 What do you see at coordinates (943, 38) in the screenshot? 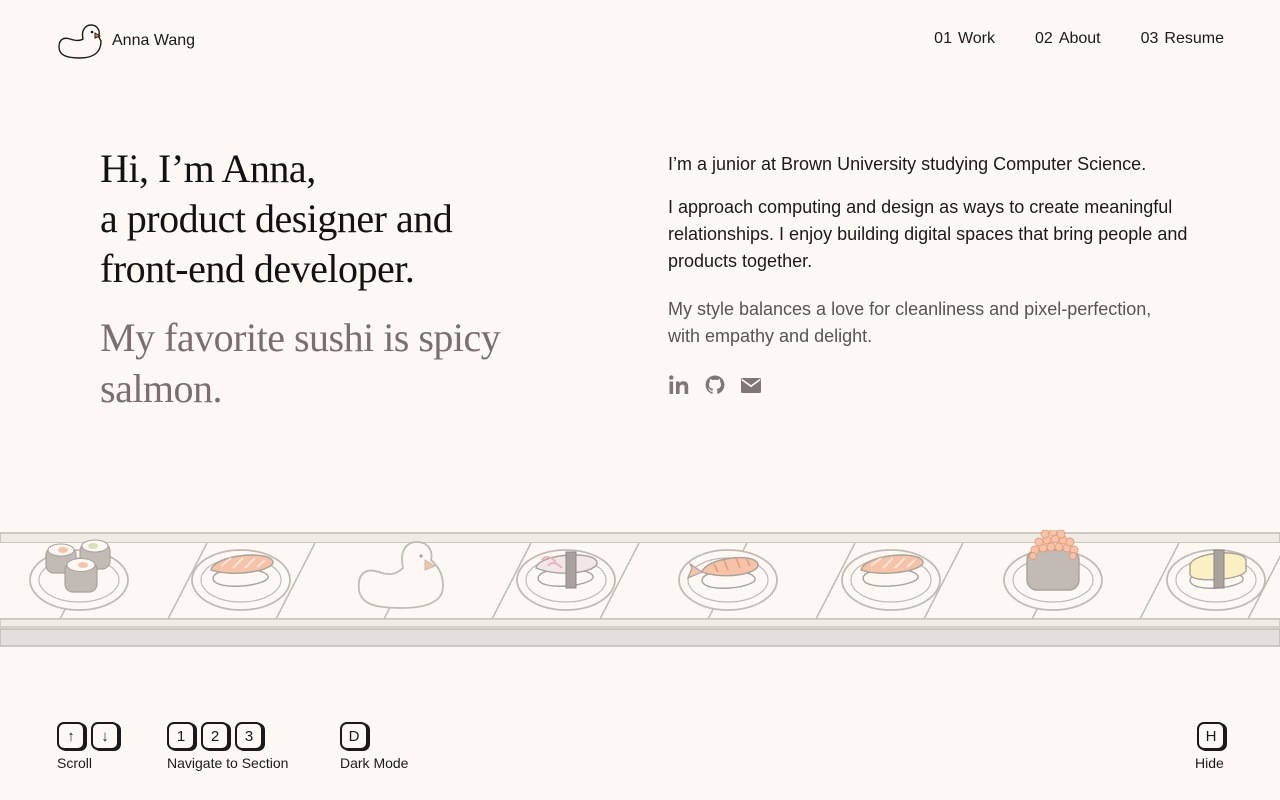
I see `nav-item-number: 01` at bounding box center [943, 38].